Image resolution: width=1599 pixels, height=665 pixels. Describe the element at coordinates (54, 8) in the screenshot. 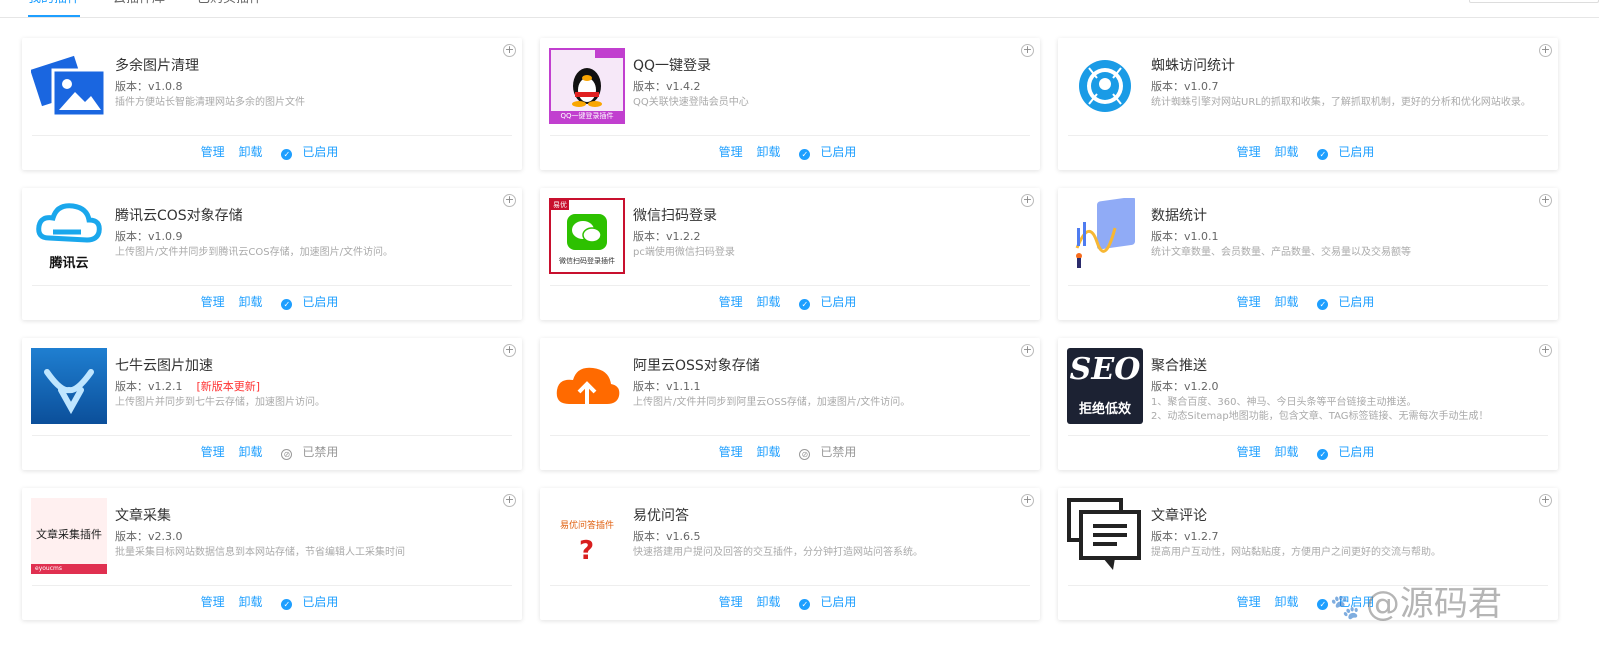

I see `tab-my-plugins: 我的插件` at that location.